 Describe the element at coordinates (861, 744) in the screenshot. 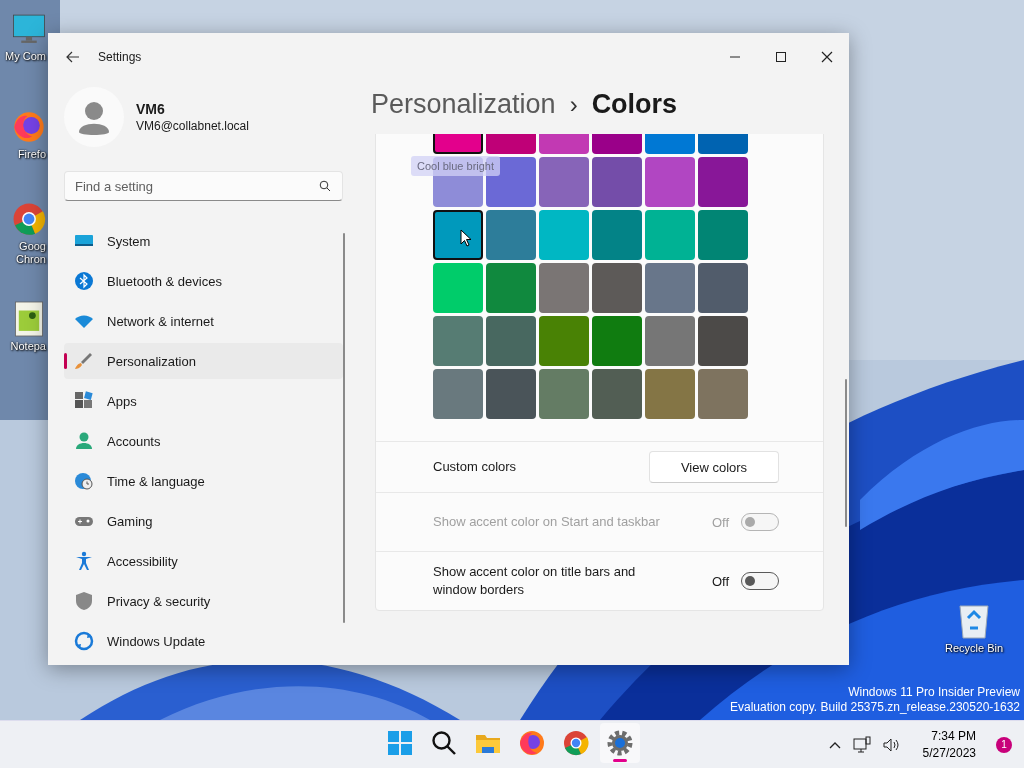

I see `network-icon` at that location.